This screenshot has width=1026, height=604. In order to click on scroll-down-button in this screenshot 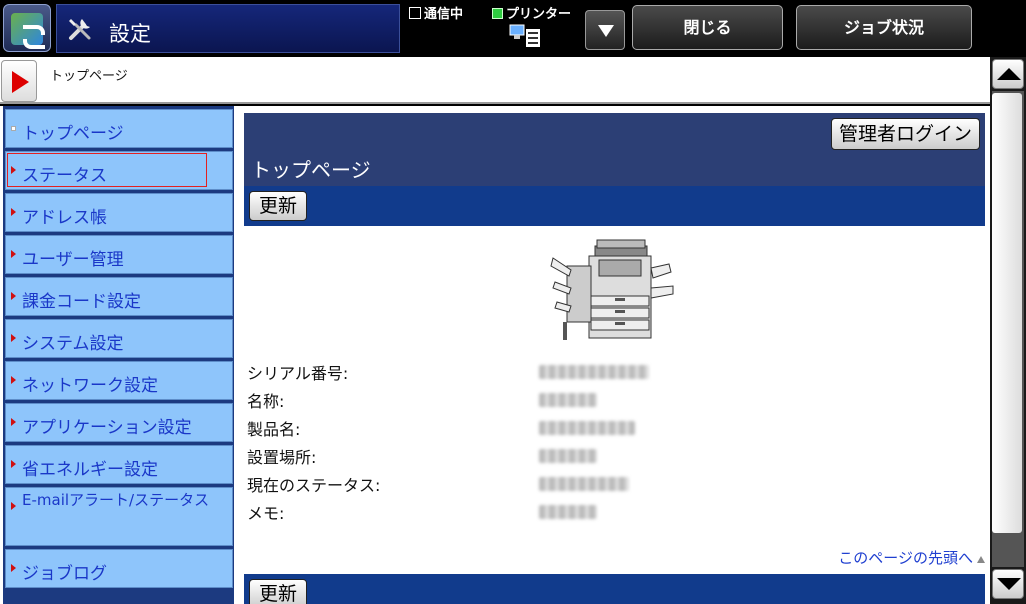, I will do `click(1008, 584)`.